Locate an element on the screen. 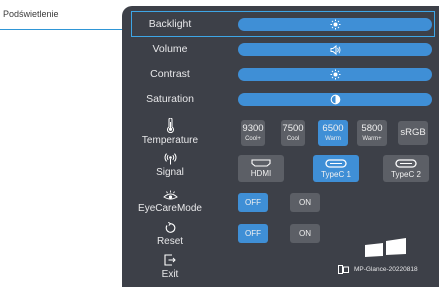 The image size is (439, 287). eyecare-on-button: ON is located at coordinates (305, 202).